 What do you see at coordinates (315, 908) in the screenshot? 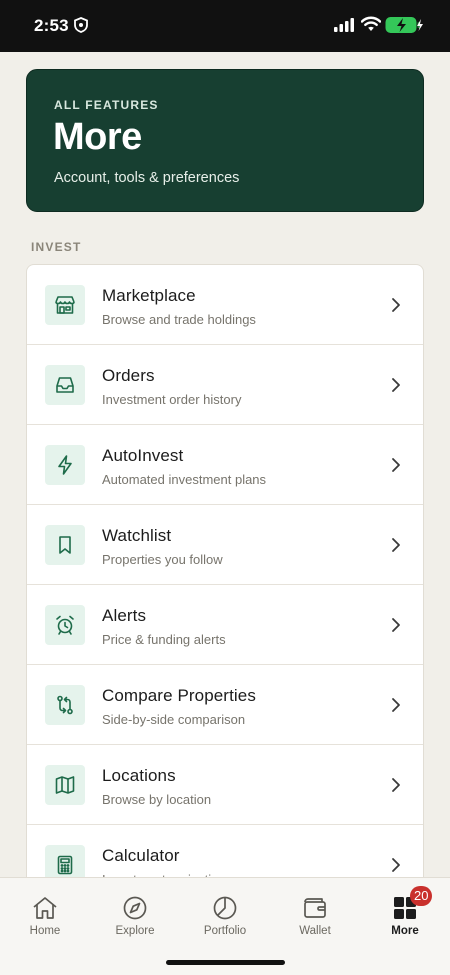
I see `wallet-icon` at bounding box center [315, 908].